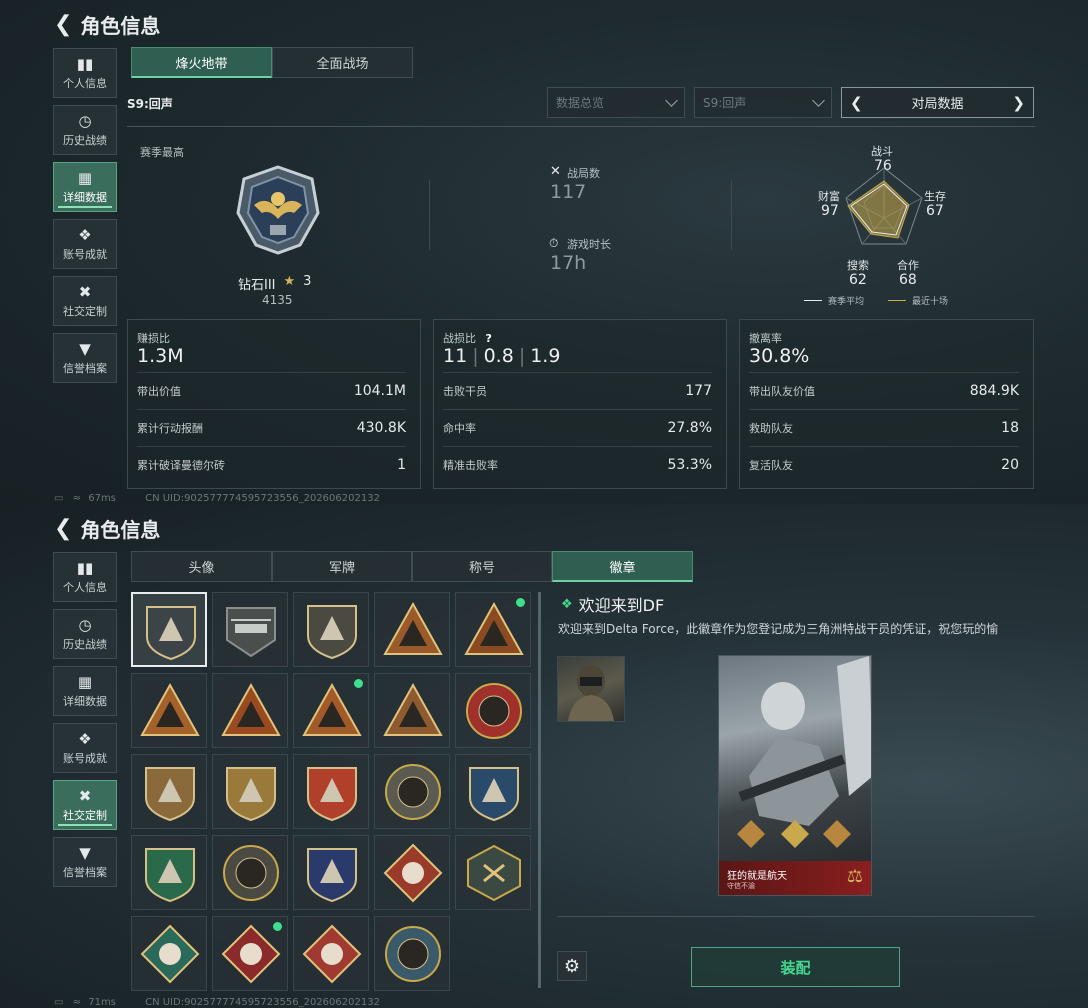 The image size is (1088, 1008). Describe the element at coordinates (589, 244) in the screenshot. I see `playtime-label: 游戏时长` at that location.